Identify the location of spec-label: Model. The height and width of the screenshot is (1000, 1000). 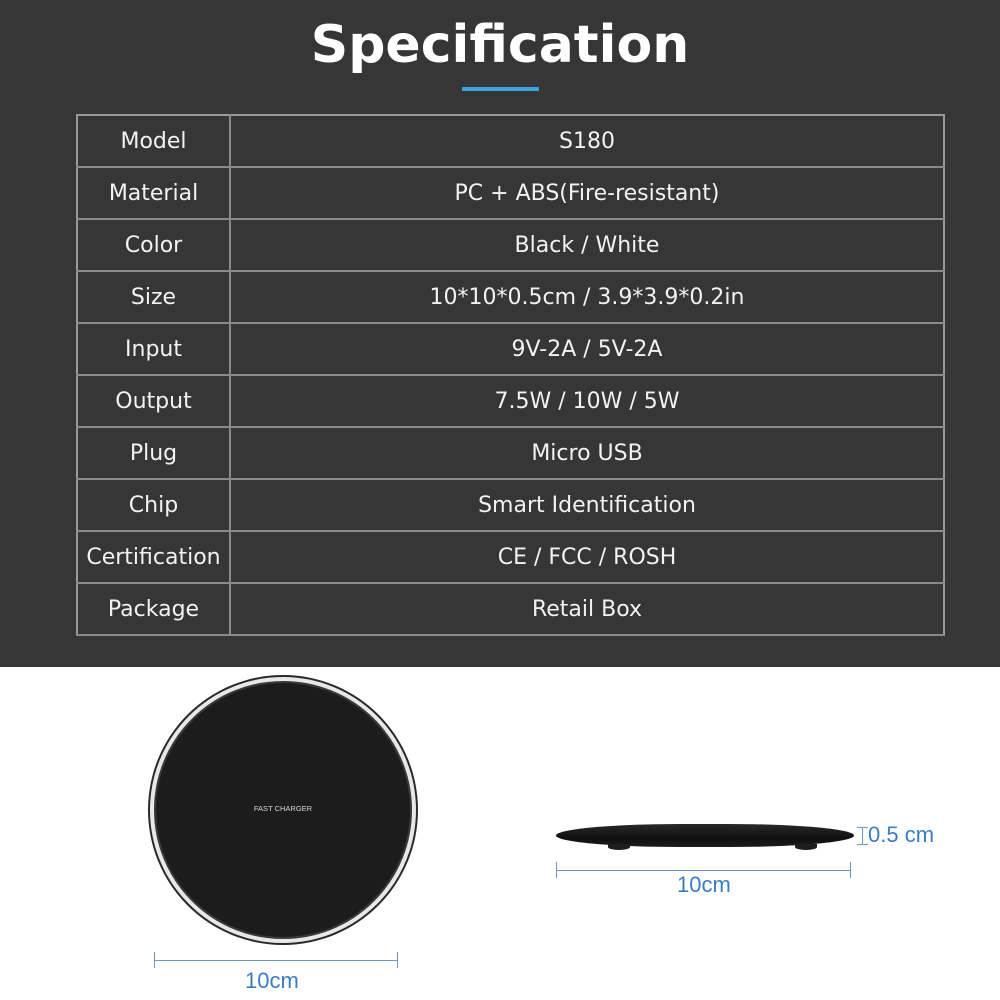
(153, 141).